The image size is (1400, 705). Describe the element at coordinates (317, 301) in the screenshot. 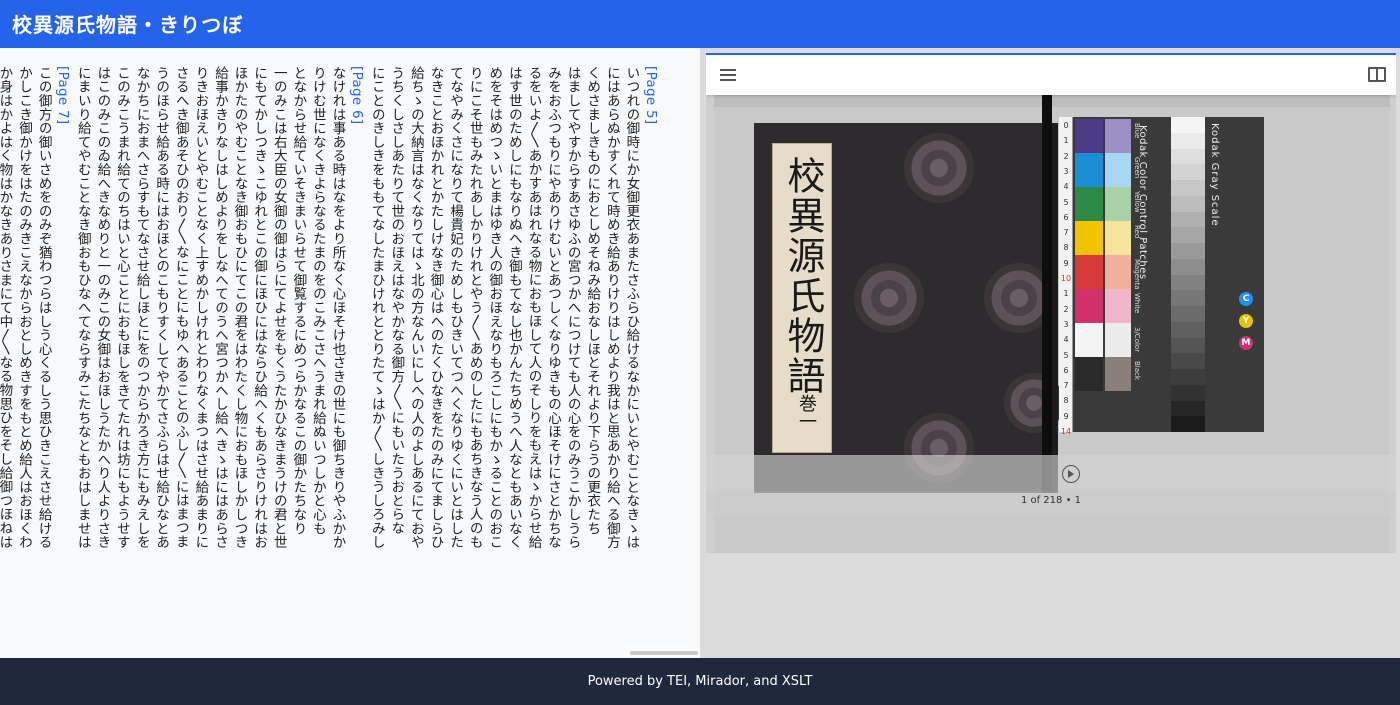

I see `text-line: りけむ世になくきよらなるたまのをのこみこさへうまれ給ぬいつしかと心も` at that location.